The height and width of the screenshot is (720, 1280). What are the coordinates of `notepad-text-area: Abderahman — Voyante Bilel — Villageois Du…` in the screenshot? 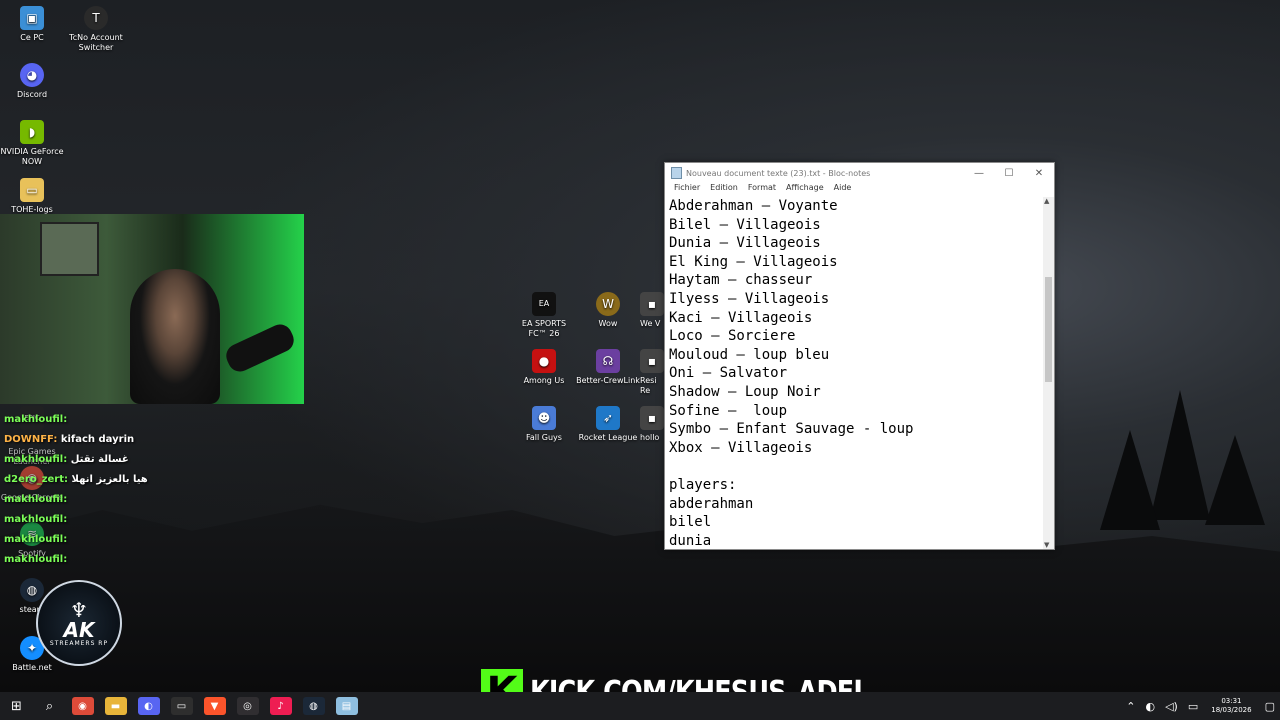 It's located at (853, 373).